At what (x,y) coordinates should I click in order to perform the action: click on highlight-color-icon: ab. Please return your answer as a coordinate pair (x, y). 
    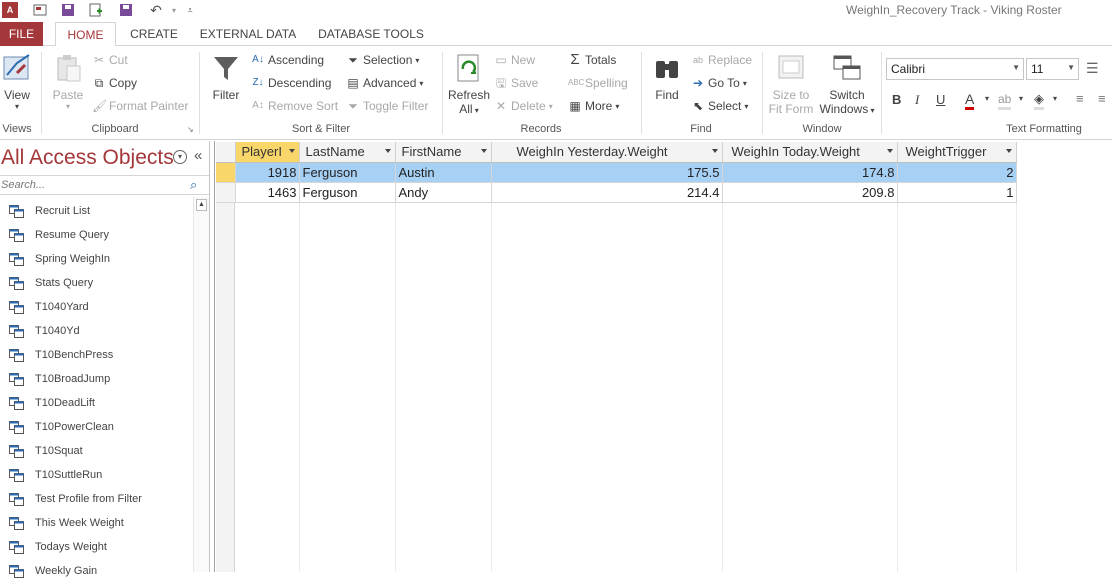
    Looking at the image, I should click on (1005, 100).